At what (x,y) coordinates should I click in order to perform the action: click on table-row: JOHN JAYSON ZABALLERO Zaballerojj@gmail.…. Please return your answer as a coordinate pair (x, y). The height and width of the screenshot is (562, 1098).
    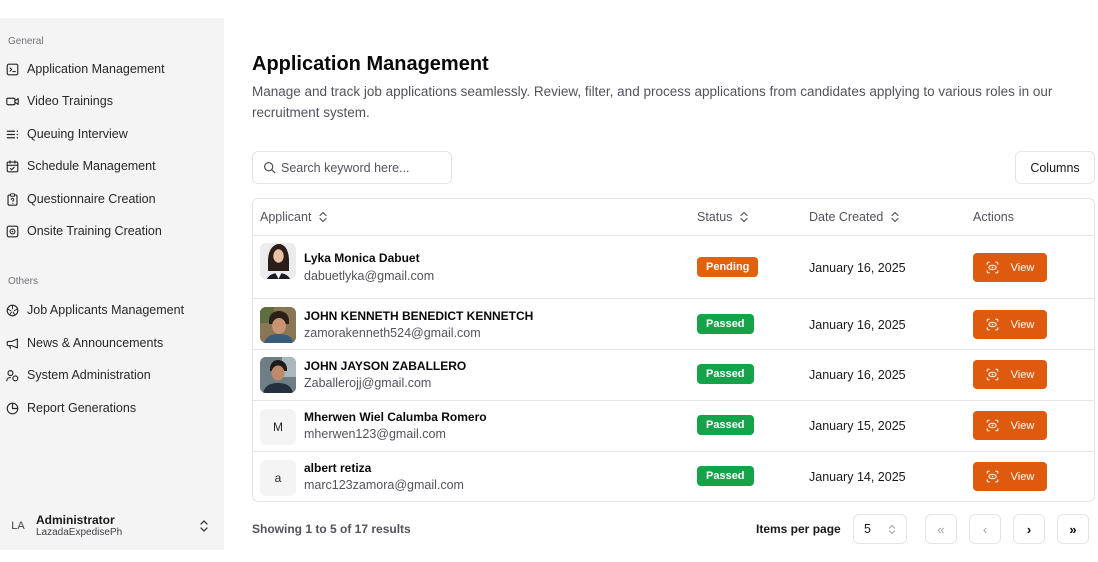
    Looking at the image, I should click on (673, 375).